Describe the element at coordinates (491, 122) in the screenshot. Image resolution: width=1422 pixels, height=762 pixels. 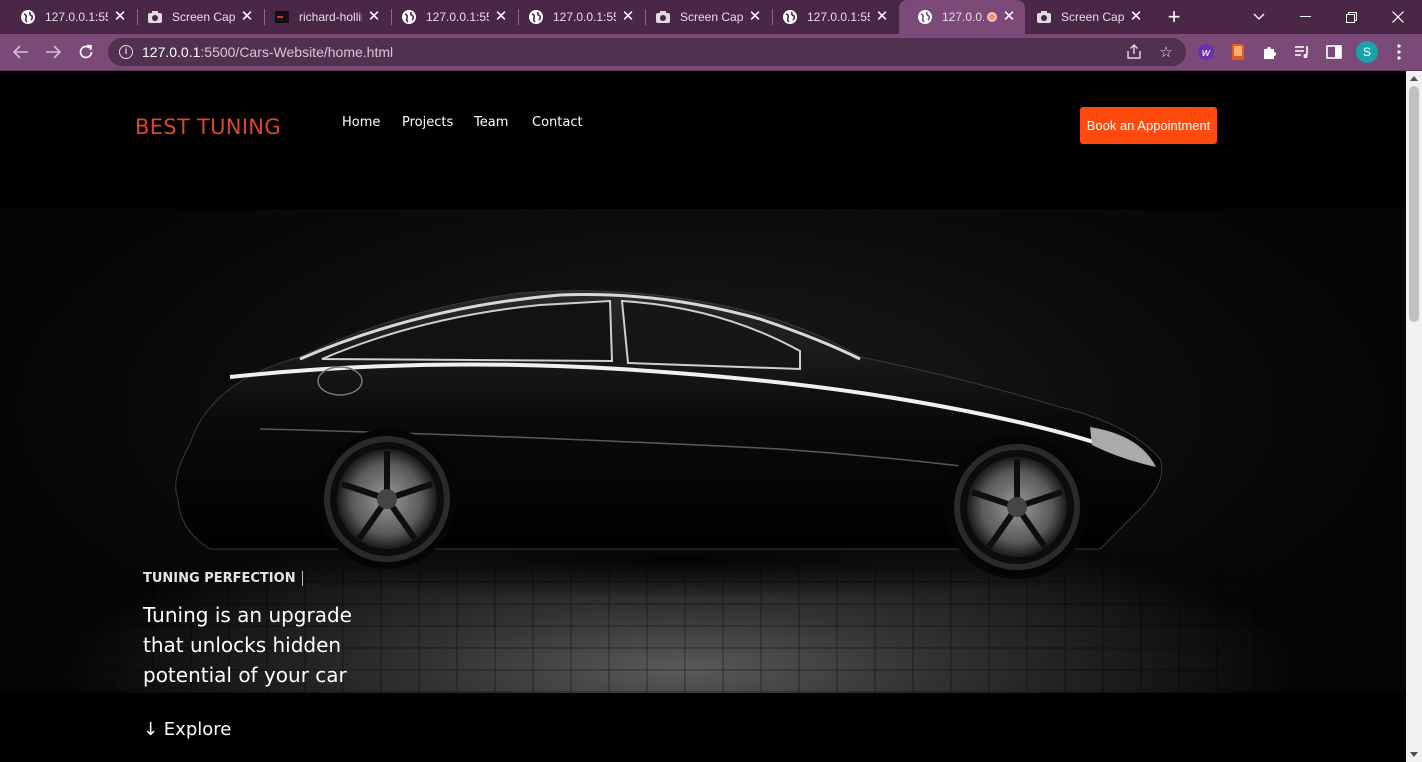
I see `nav-team-link: Team` at that location.